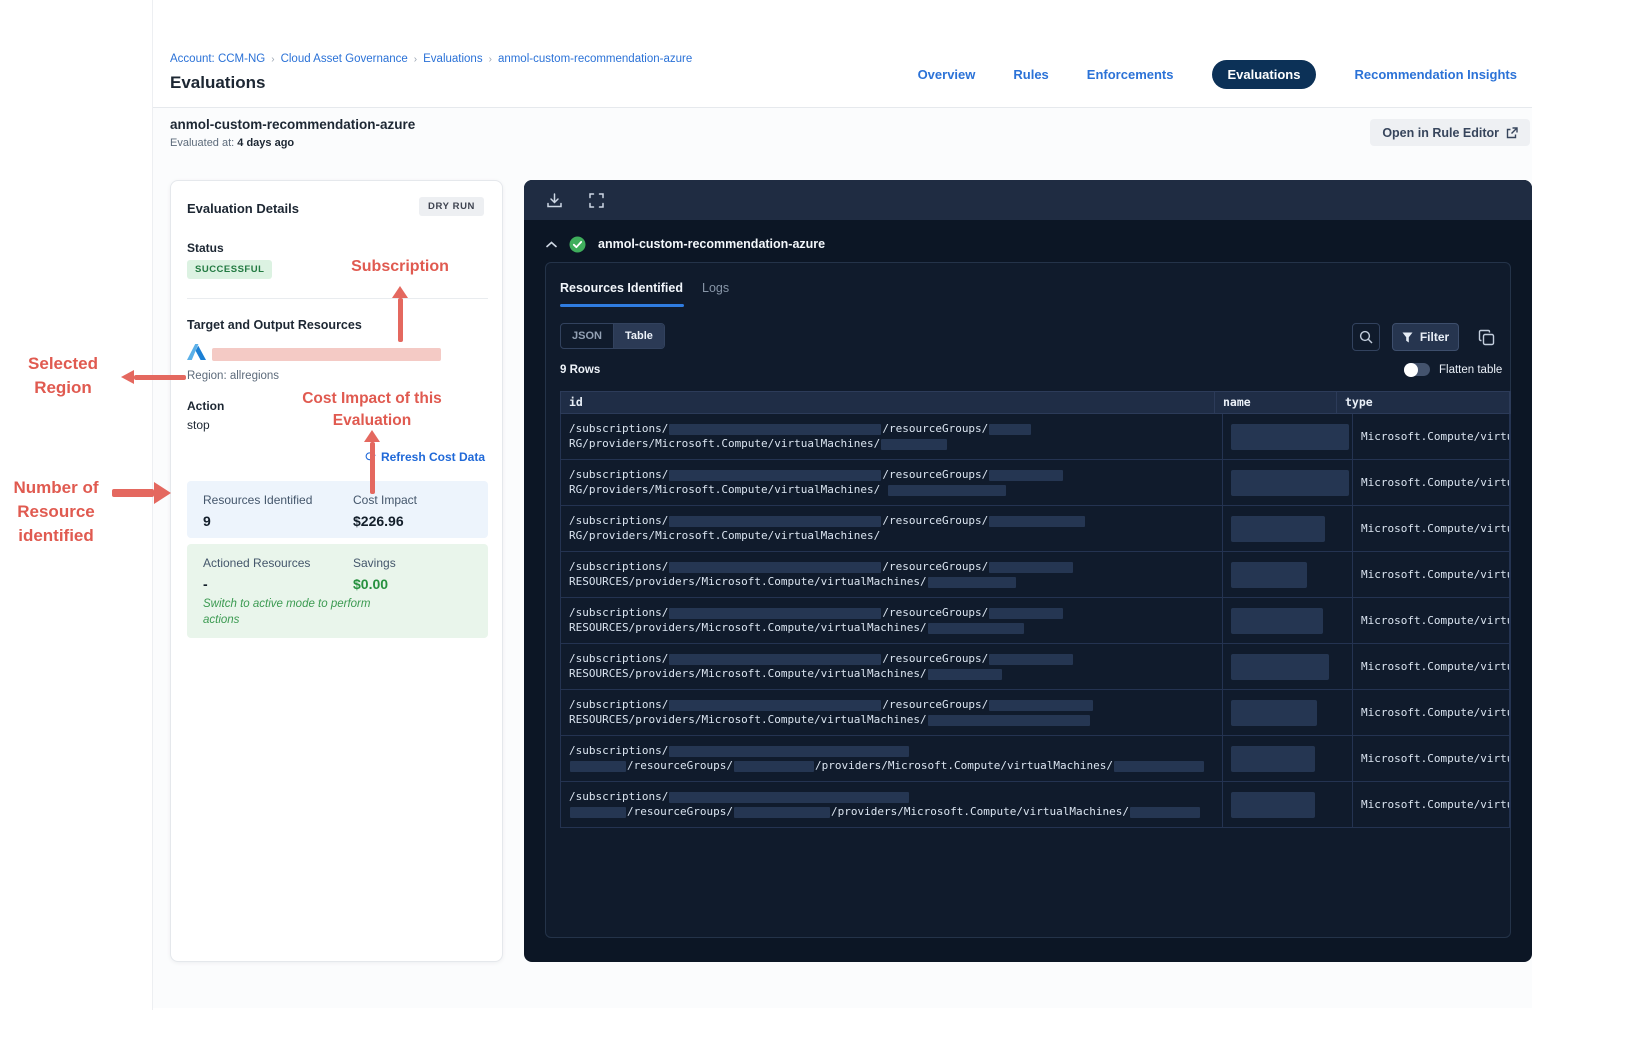 The image size is (1648, 1044). I want to click on view-table-option: Table, so click(638, 336).